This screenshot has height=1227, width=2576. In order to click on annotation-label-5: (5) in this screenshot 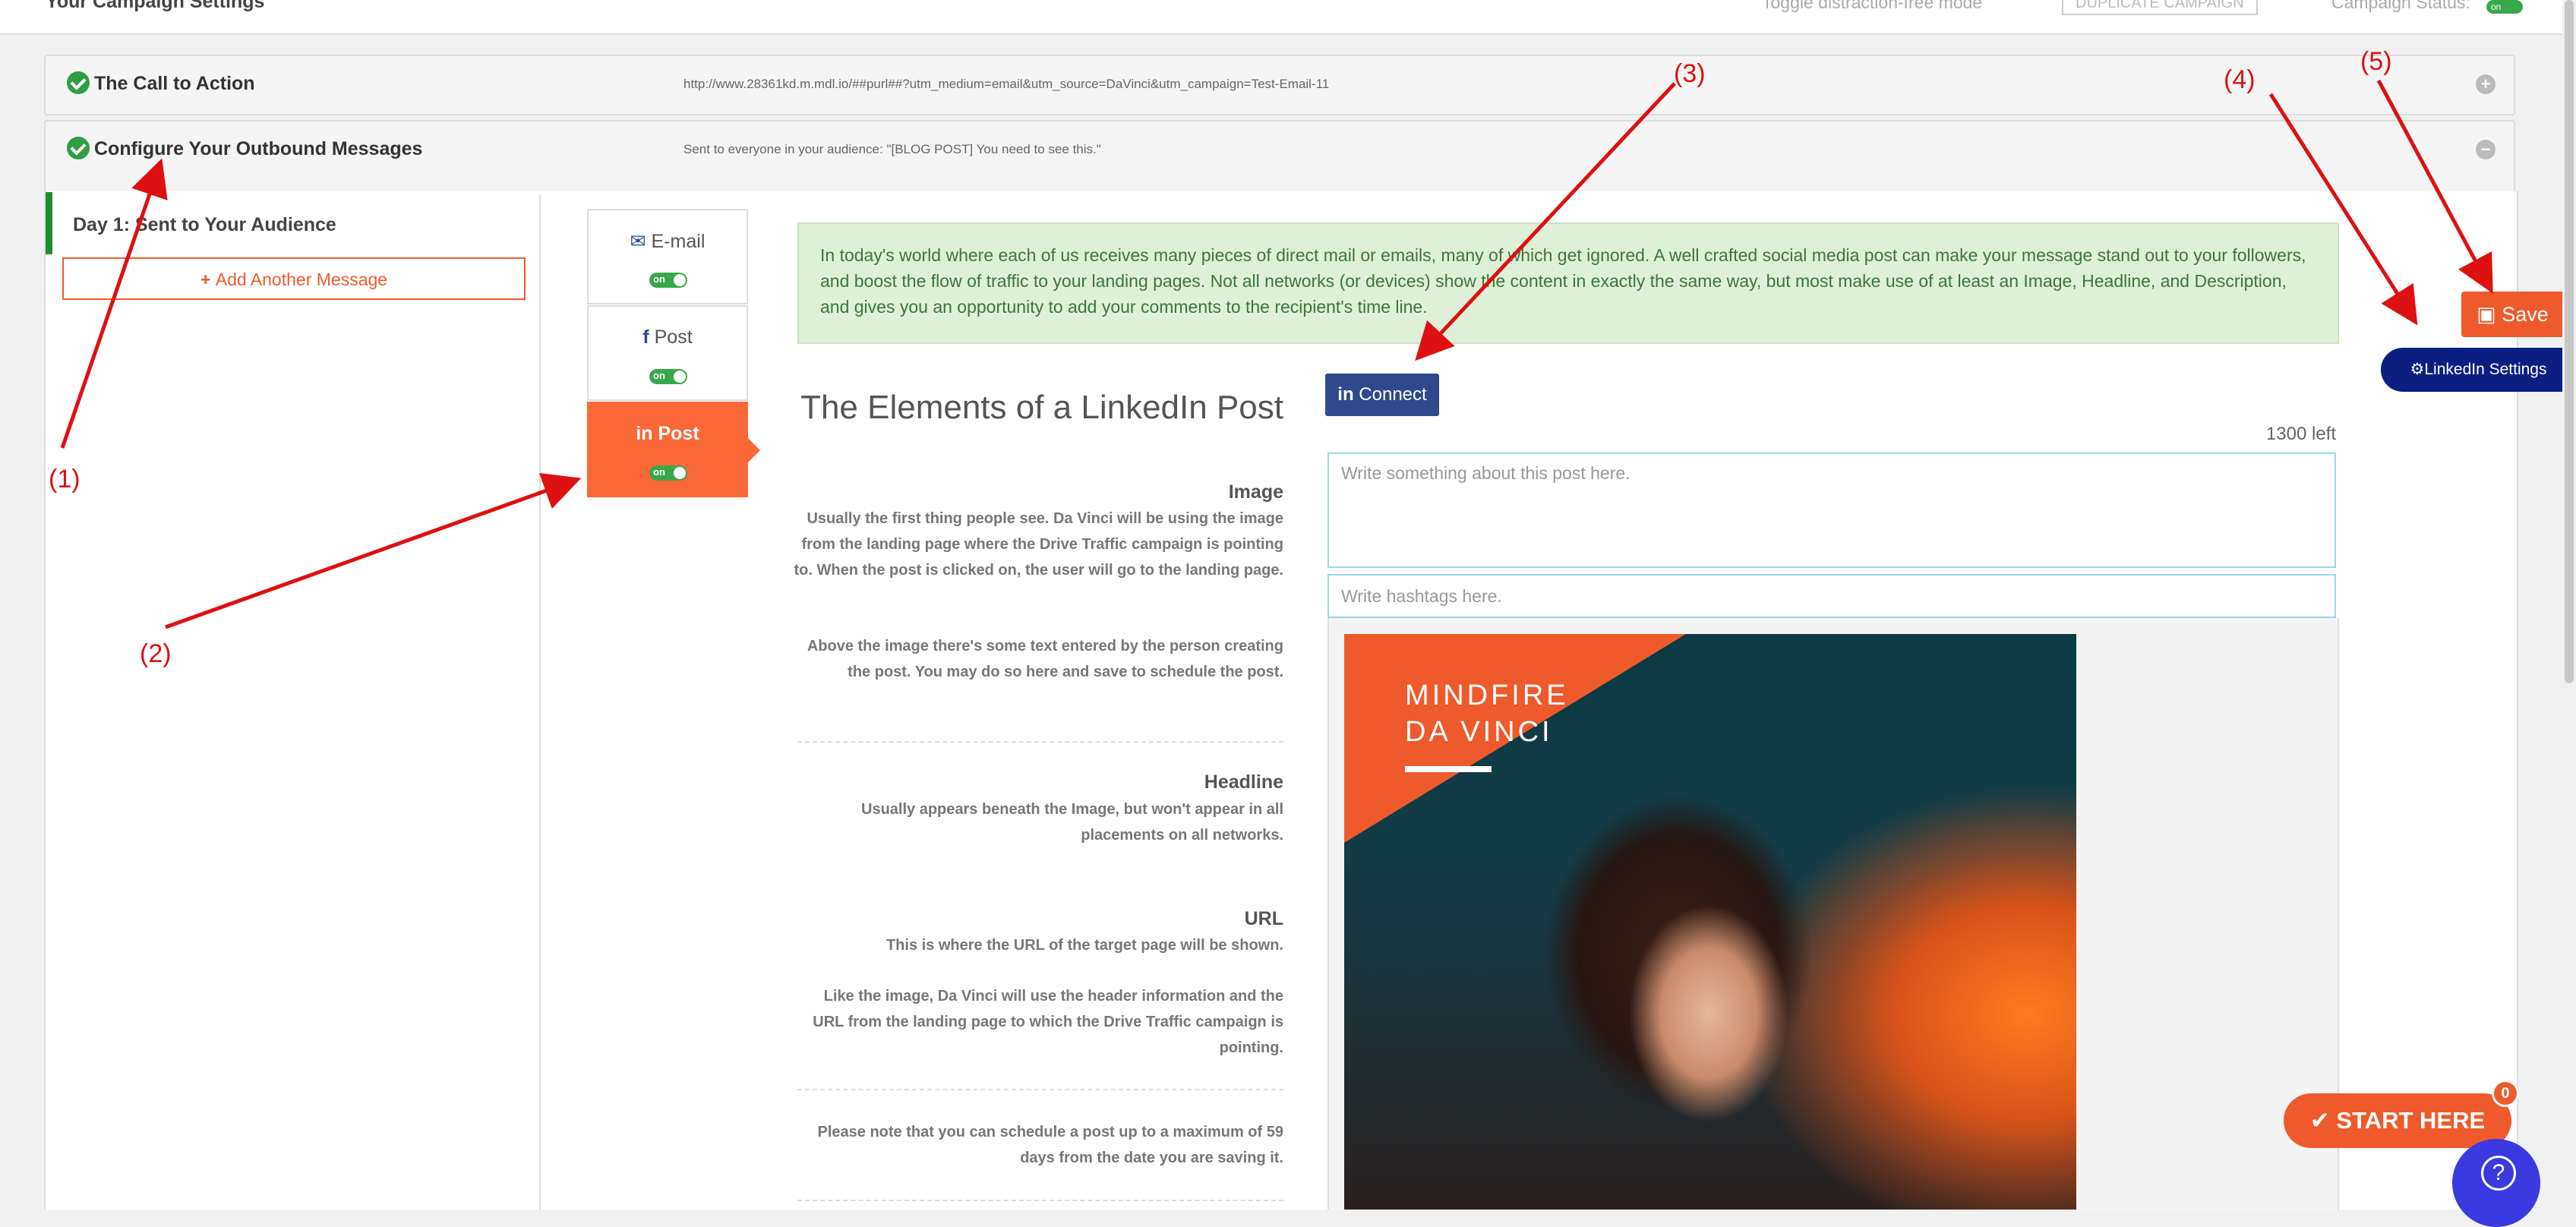, I will do `click(2376, 62)`.